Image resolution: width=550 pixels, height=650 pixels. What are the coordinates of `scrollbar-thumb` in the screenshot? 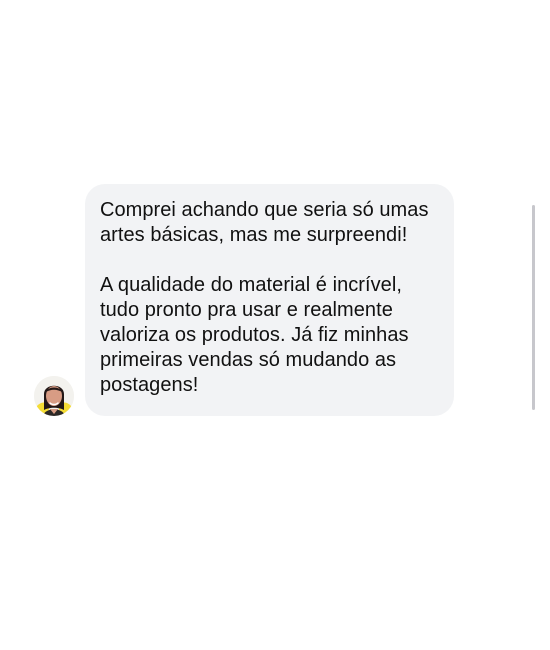 It's located at (533, 307).